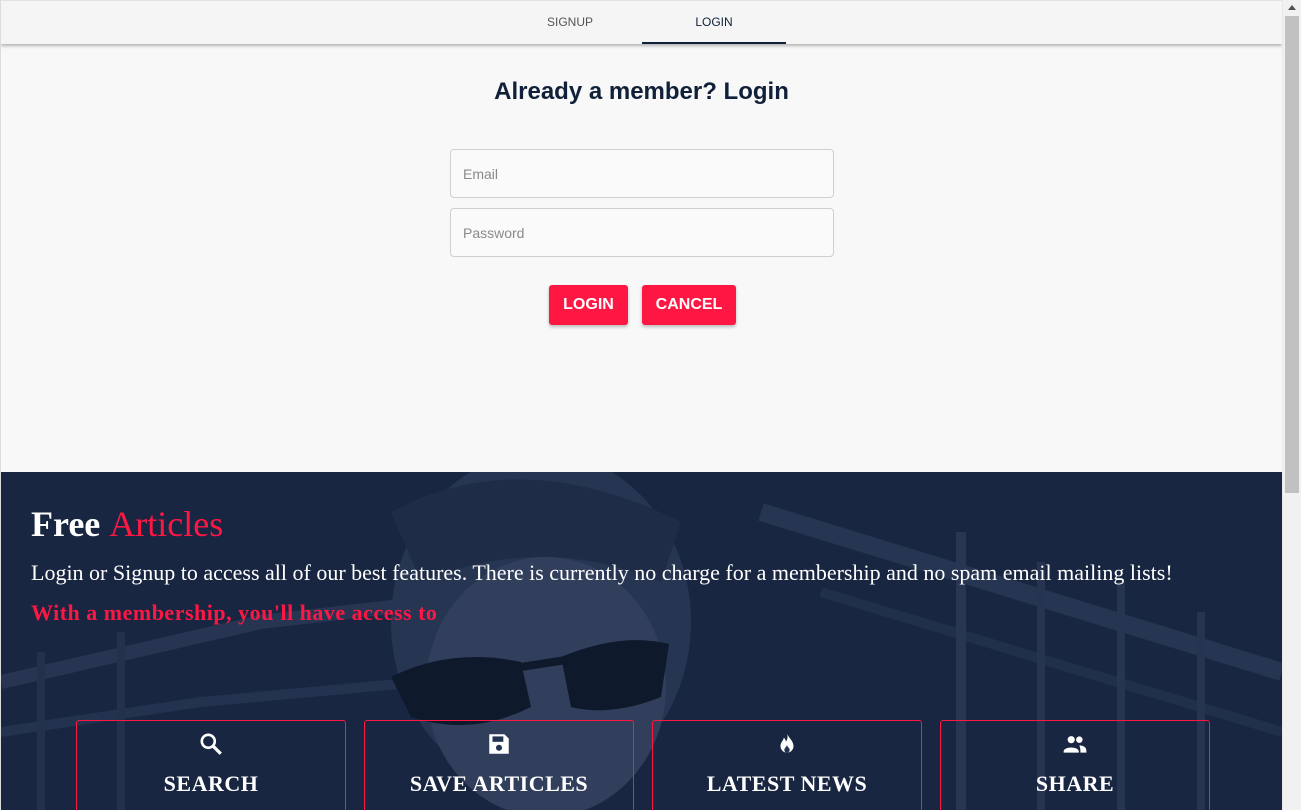 This screenshot has height=810, width=1301. I want to click on login-heading: Already a member? Login, so click(641, 91).